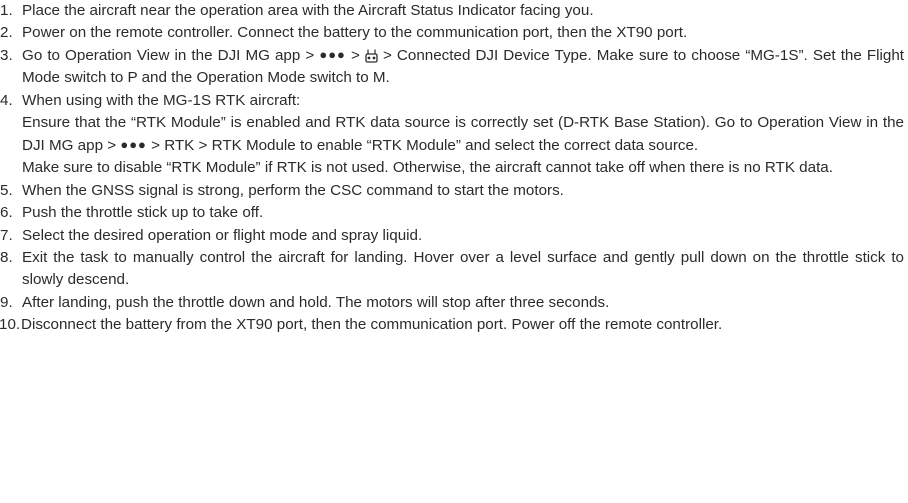 This screenshot has height=503, width=908. Describe the element at coordinates (6, 190) in the screenshot. I see `step-number: 5.` at that location.